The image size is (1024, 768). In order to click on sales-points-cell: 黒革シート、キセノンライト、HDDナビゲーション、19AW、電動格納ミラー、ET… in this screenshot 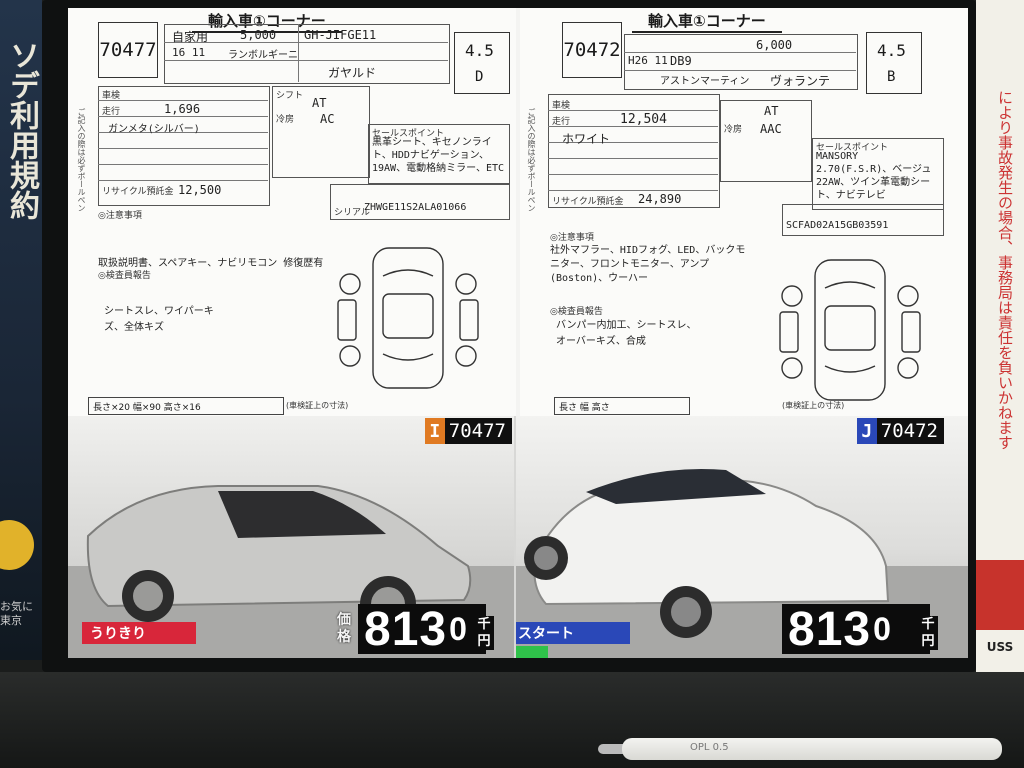, I will do `click(438, 155)`.